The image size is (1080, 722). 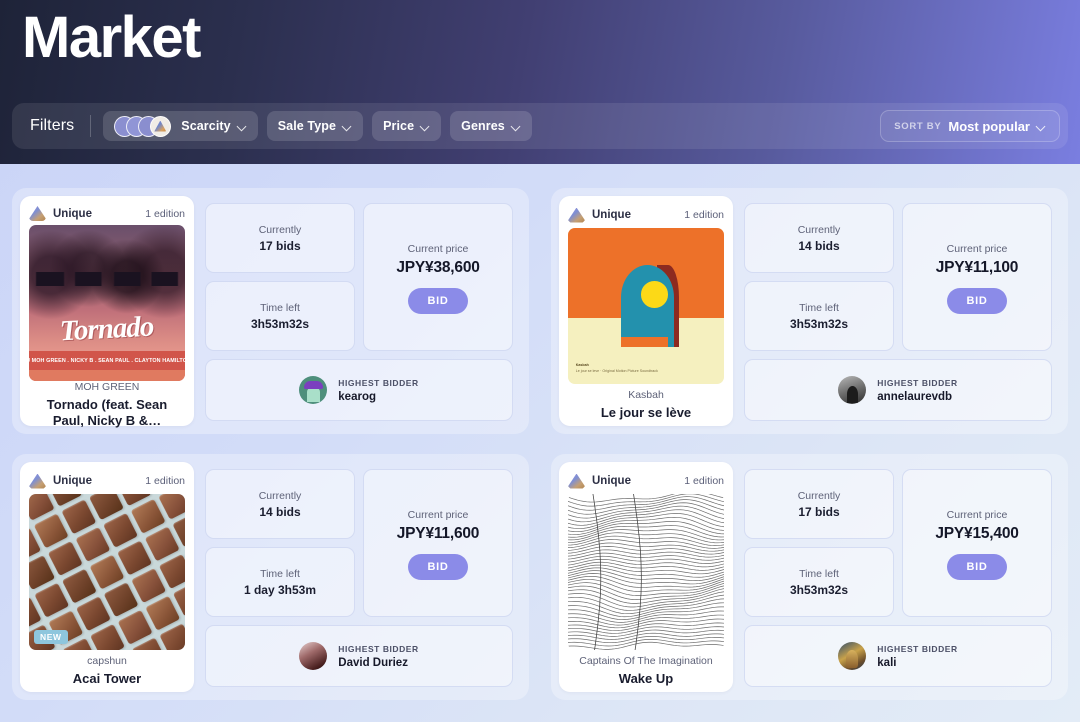 What do you see at coordinates (357, 396) in the screenshot?
I see `highest-bidder-name: kearog` at bounding box center [357, 396].